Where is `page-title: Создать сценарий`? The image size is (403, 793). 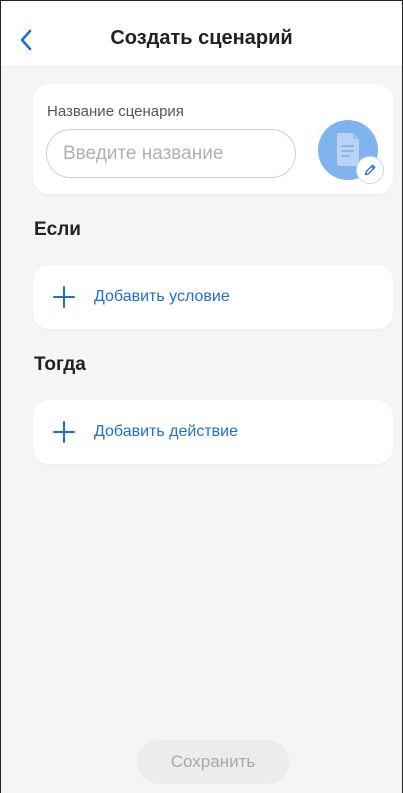
page-title: Создать сценарий is located at coordinates (201, 38).